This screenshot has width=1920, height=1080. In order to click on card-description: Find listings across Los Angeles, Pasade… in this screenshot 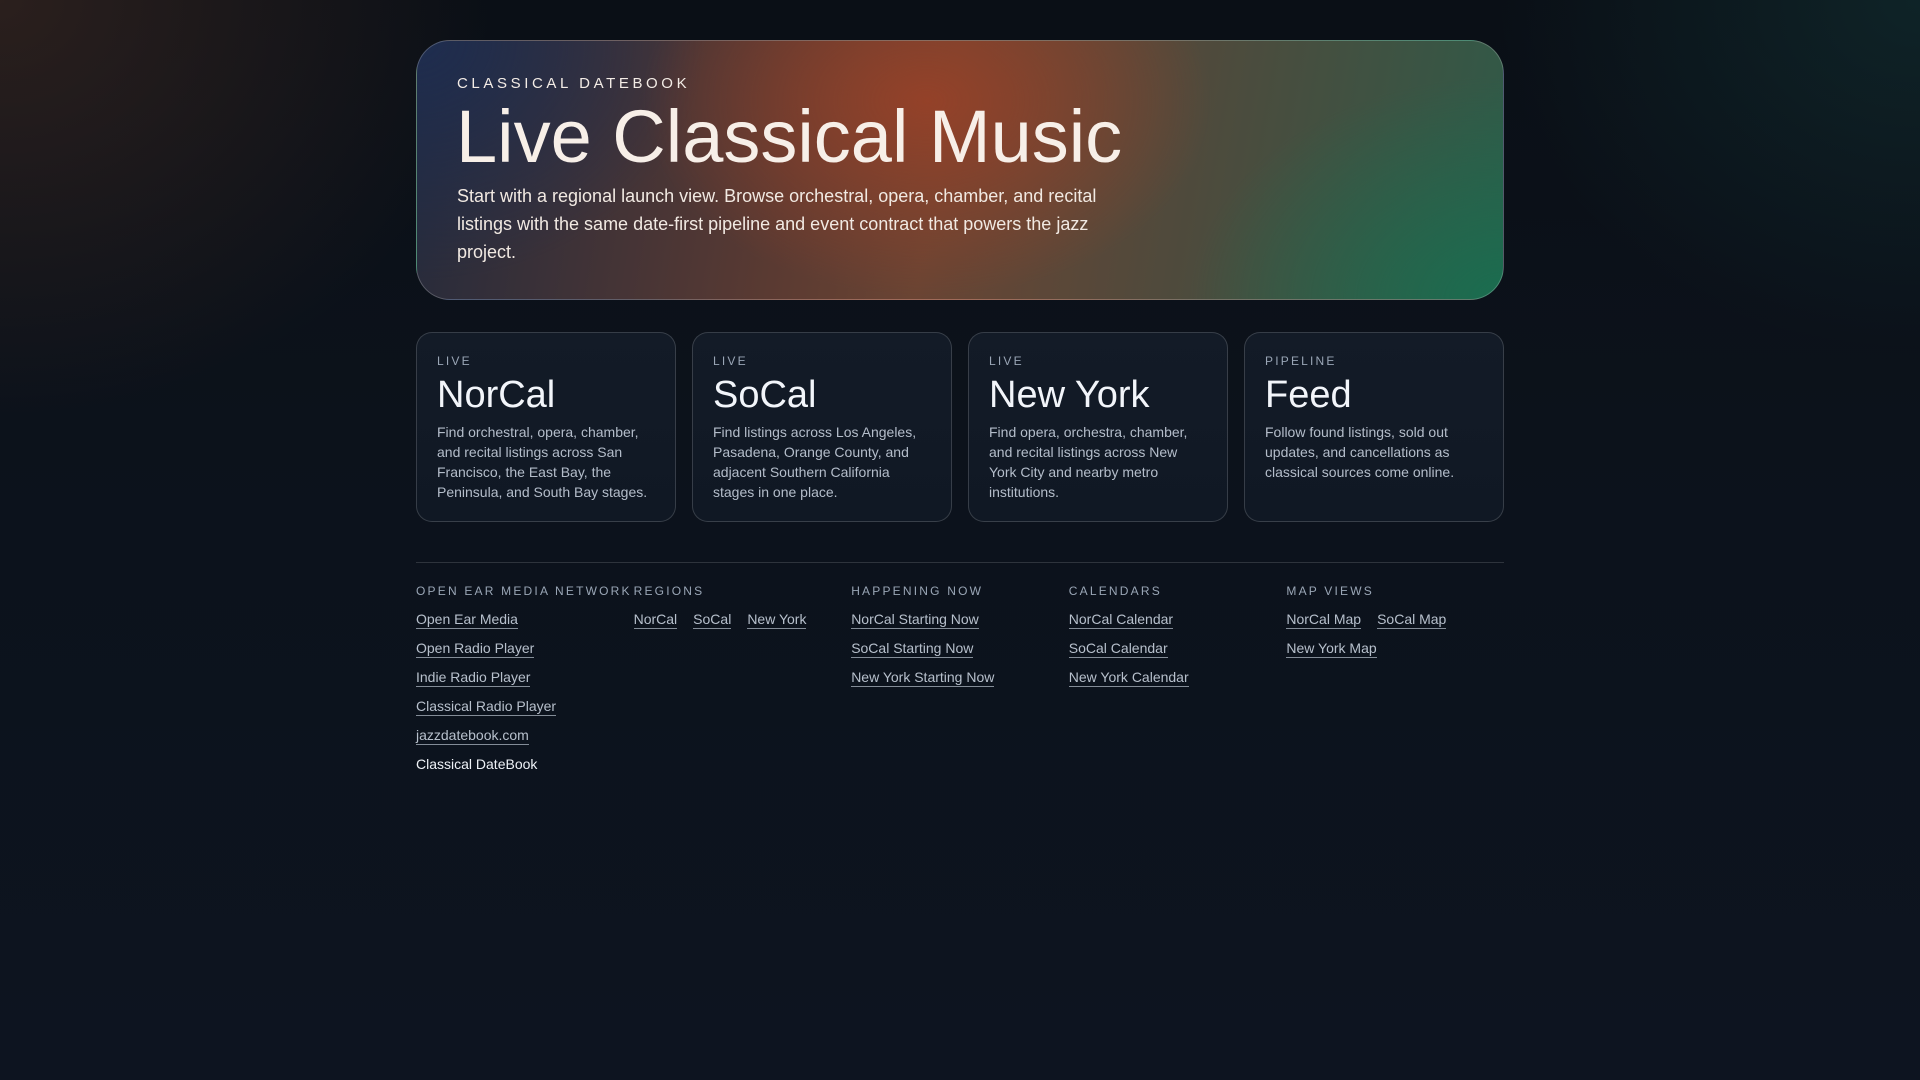, I will do `click(815, 462)`.